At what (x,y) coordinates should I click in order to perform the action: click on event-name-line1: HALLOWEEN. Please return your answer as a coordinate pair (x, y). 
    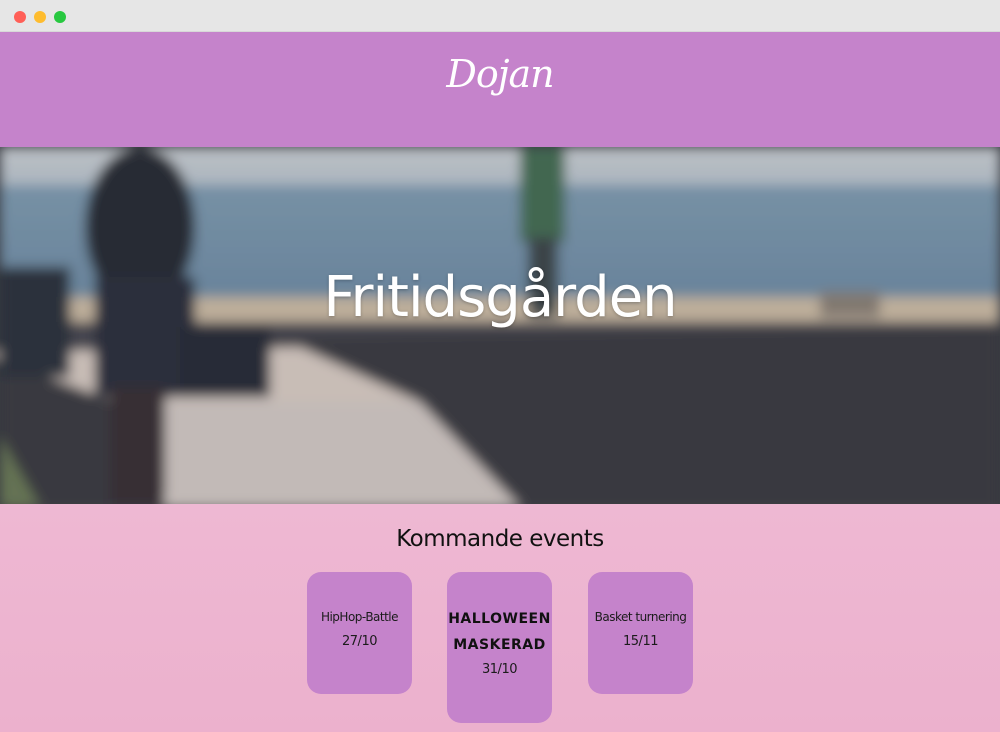
    Looking at the image, I should click on (499, 619).